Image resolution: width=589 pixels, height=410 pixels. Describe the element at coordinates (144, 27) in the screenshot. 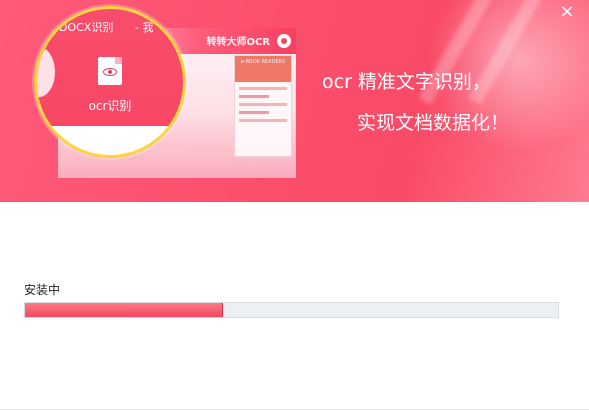

I see `zoom-tab-label-2: - 我` at that location.